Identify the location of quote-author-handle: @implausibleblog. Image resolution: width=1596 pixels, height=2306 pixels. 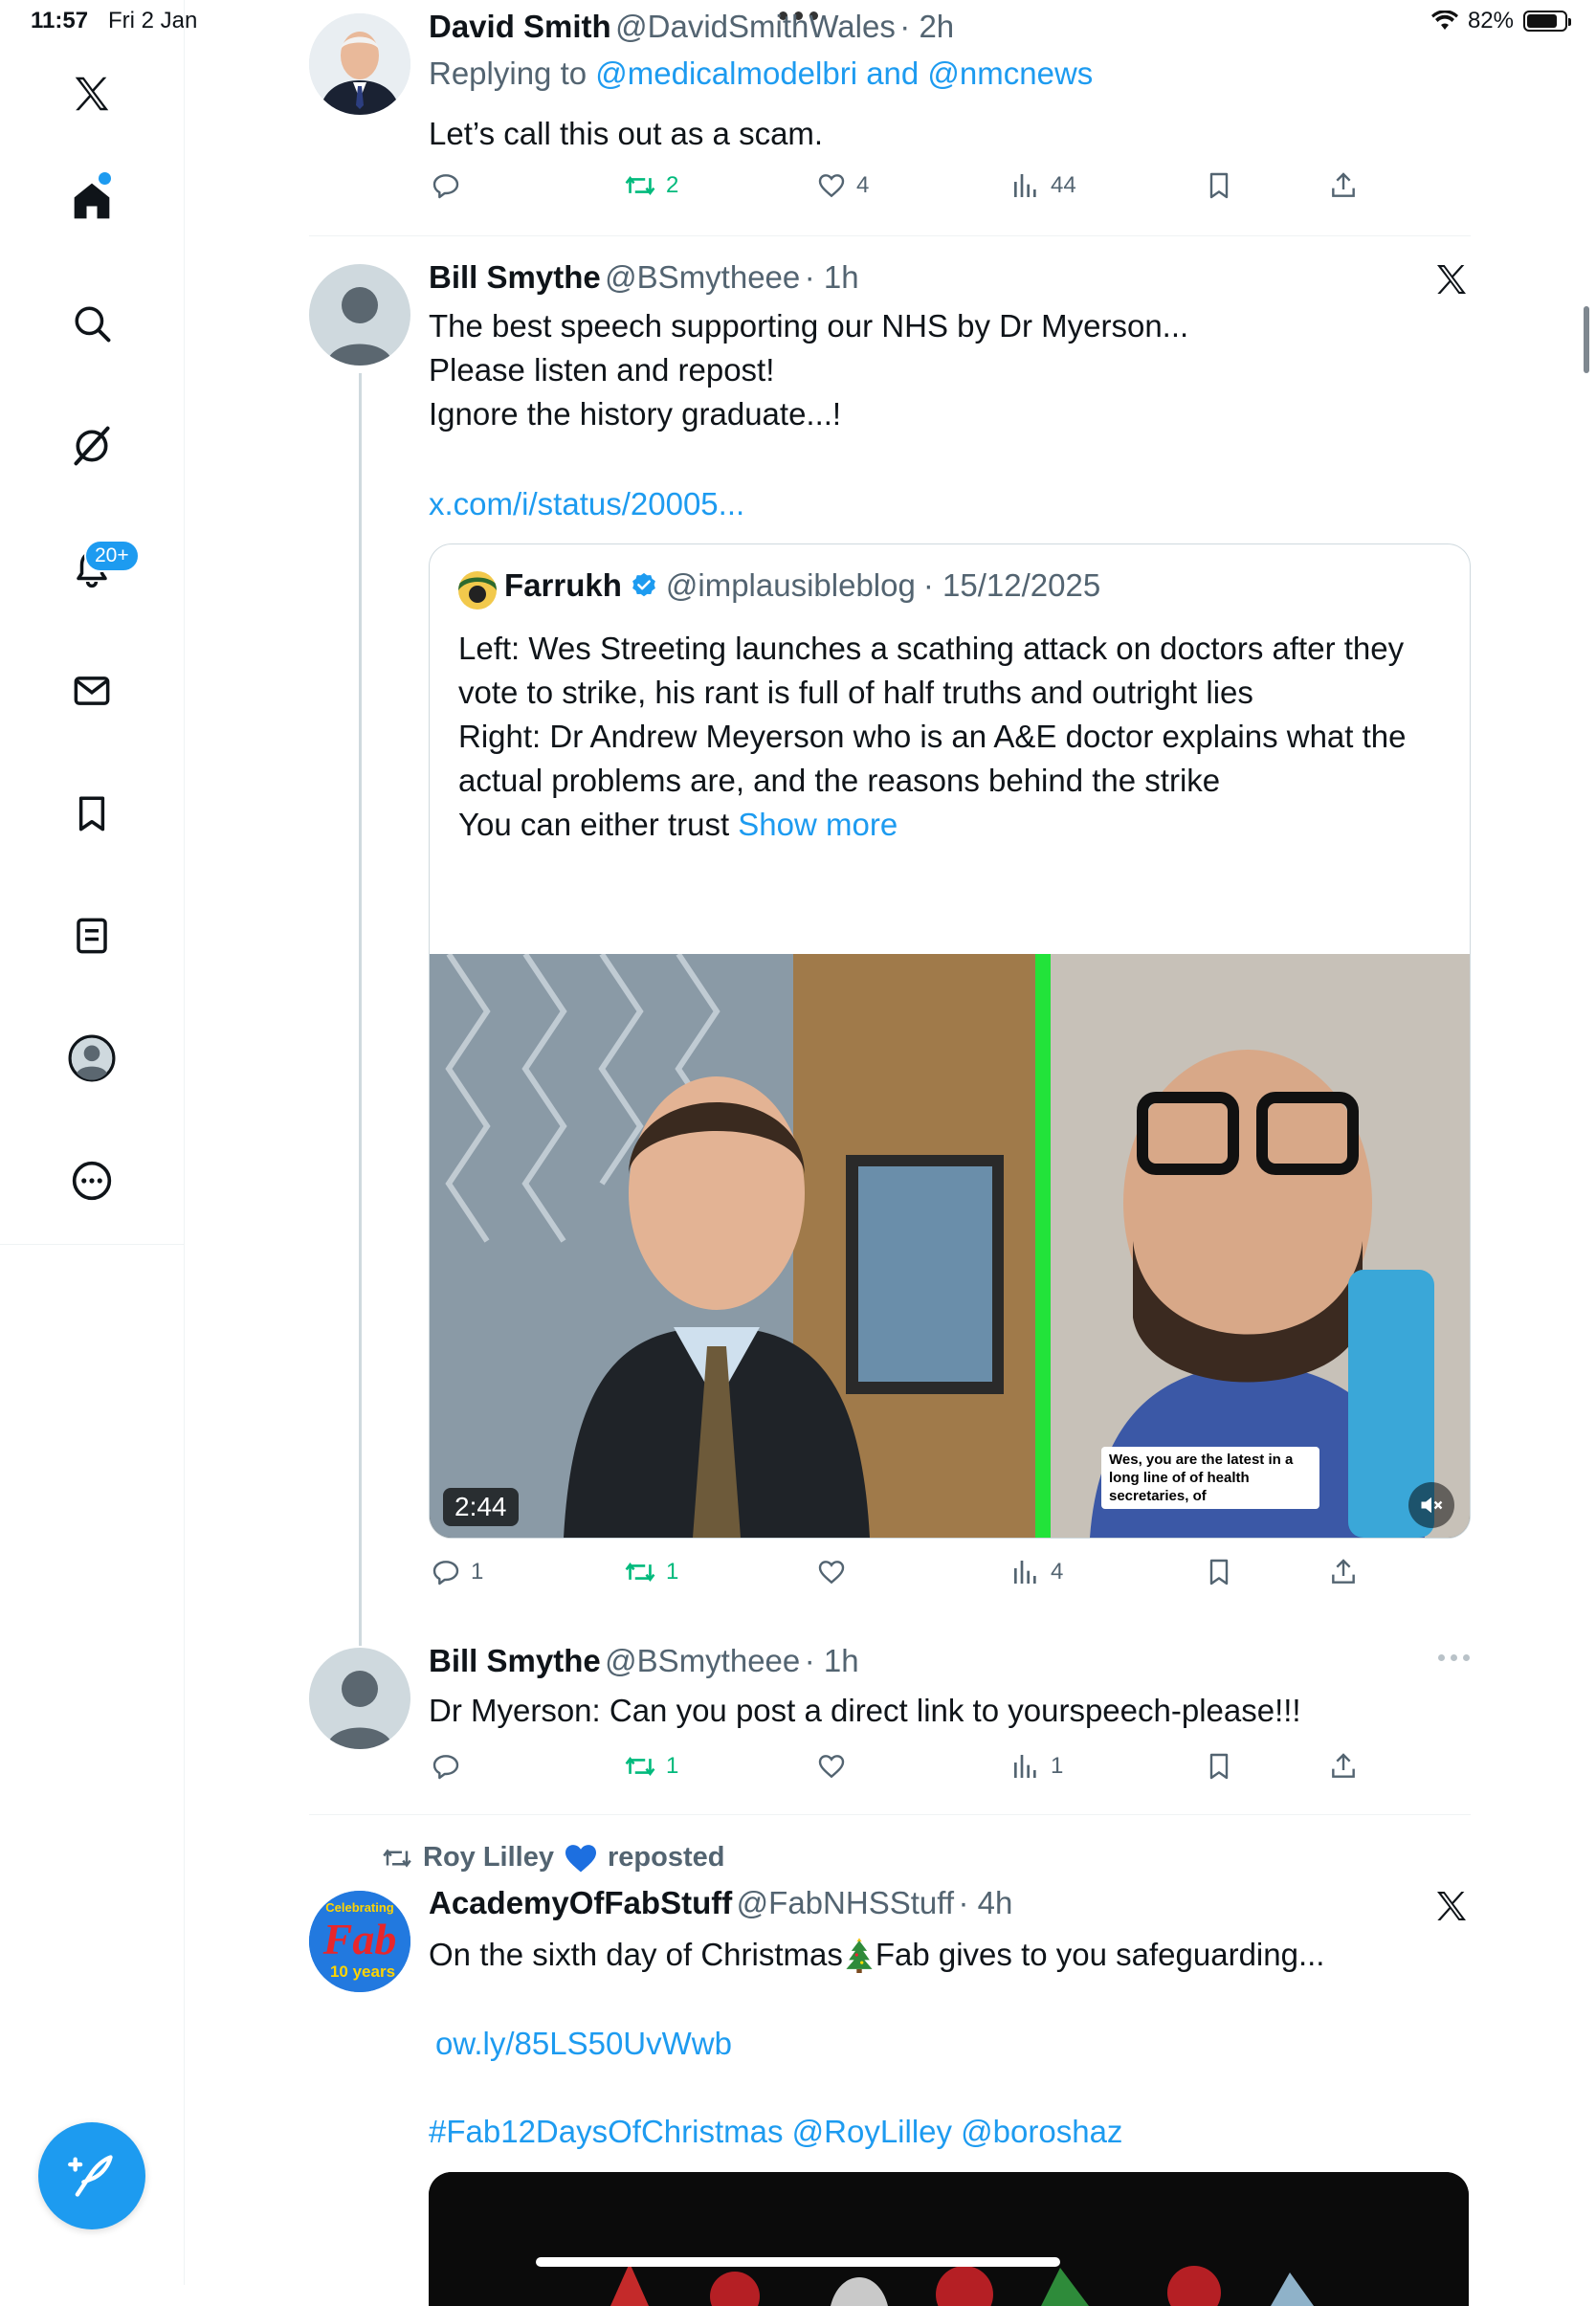
(791, 586).